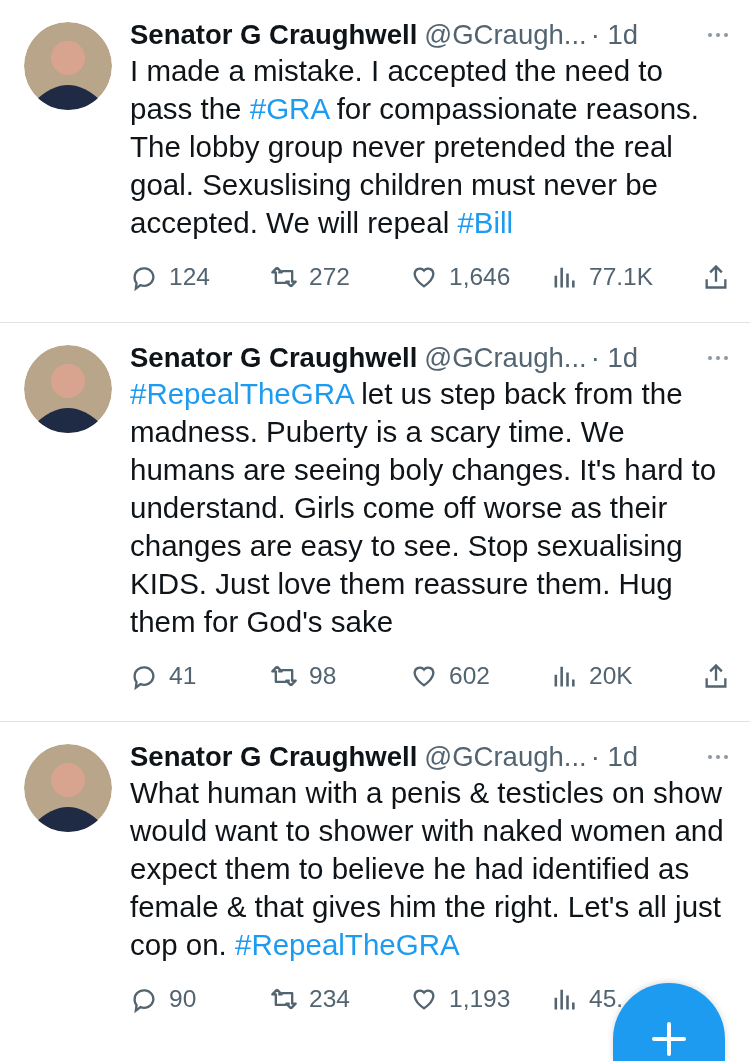 Image resolution: width=750 pixels, height=1061 pixels. I want to click on reply-count: 90, so click(183, 999).